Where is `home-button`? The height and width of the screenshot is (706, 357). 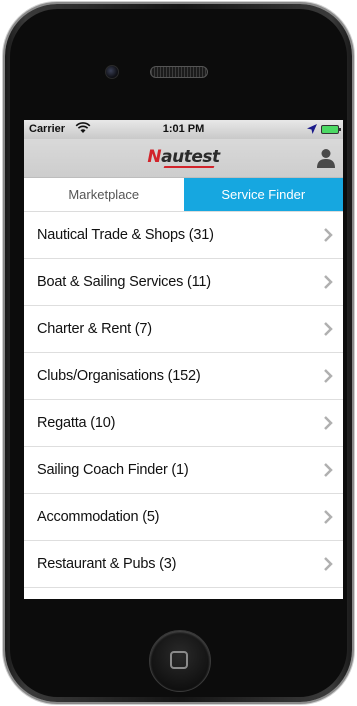 home-button is located at coordinates (180, 661).